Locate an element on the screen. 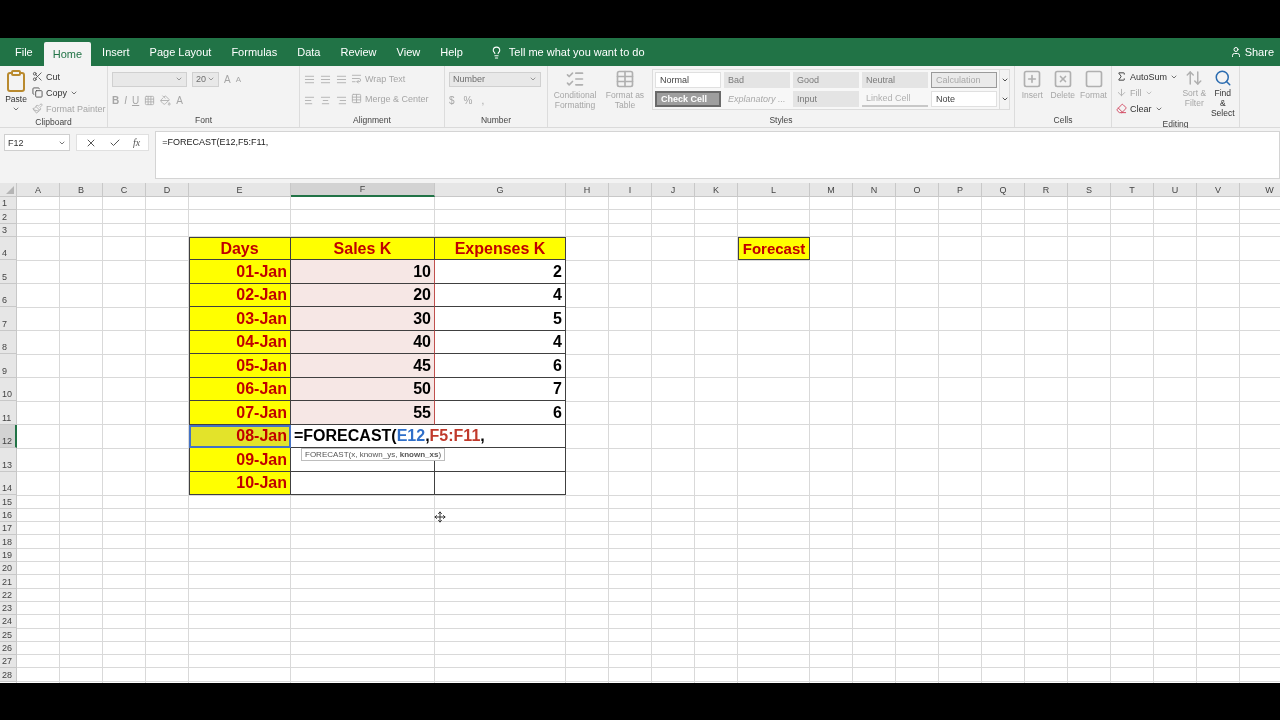 This screenshot has height=720, width=1280. table-cell: 30 is located at coordinates (363, 319).